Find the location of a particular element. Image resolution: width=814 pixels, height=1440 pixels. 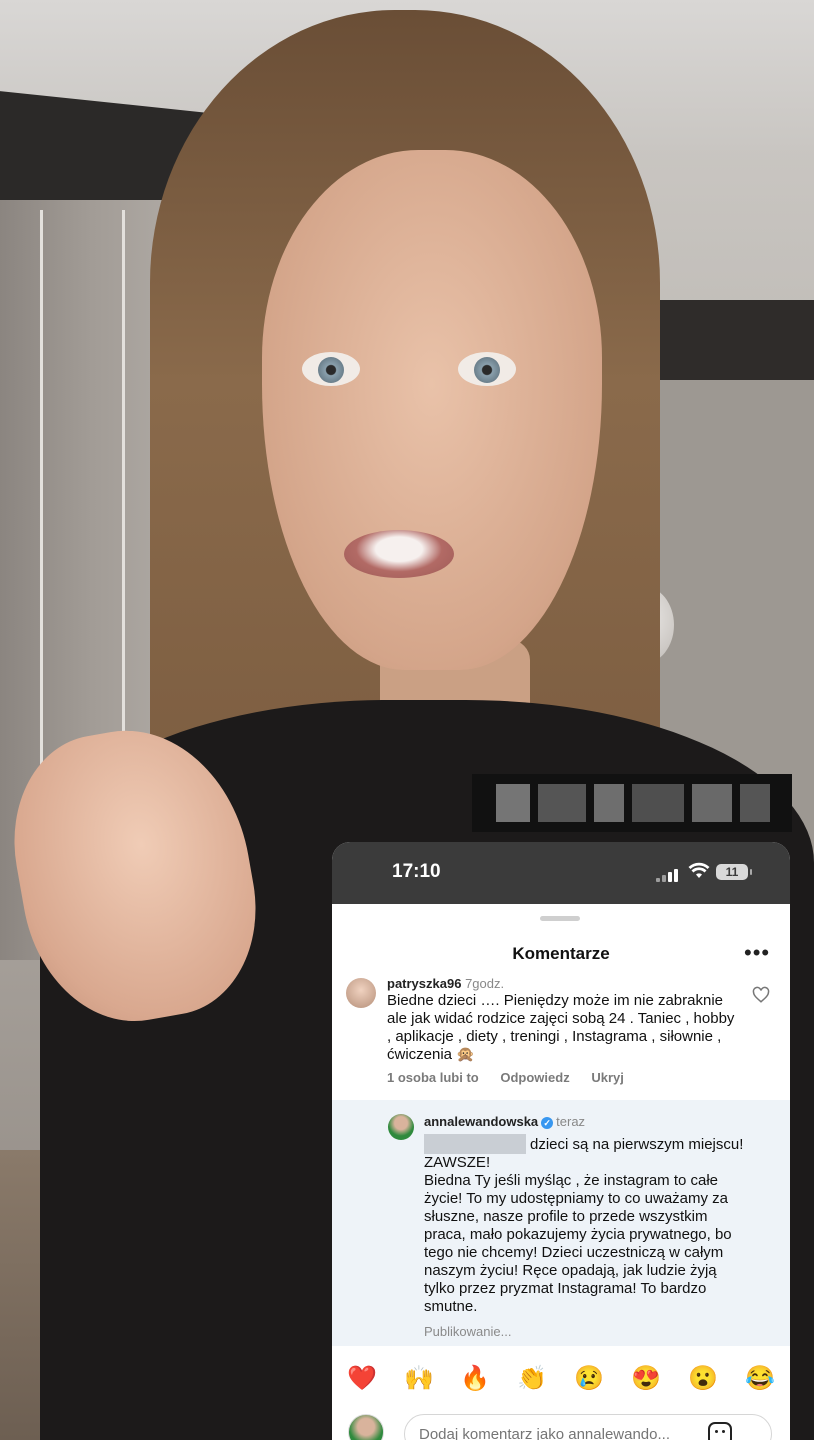

signal-icon is located at coordinates (669, 875).